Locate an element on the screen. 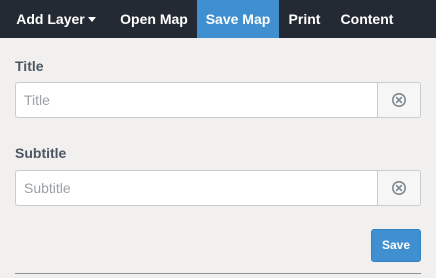  content-tab: Content is located at coordinates (367, 19).